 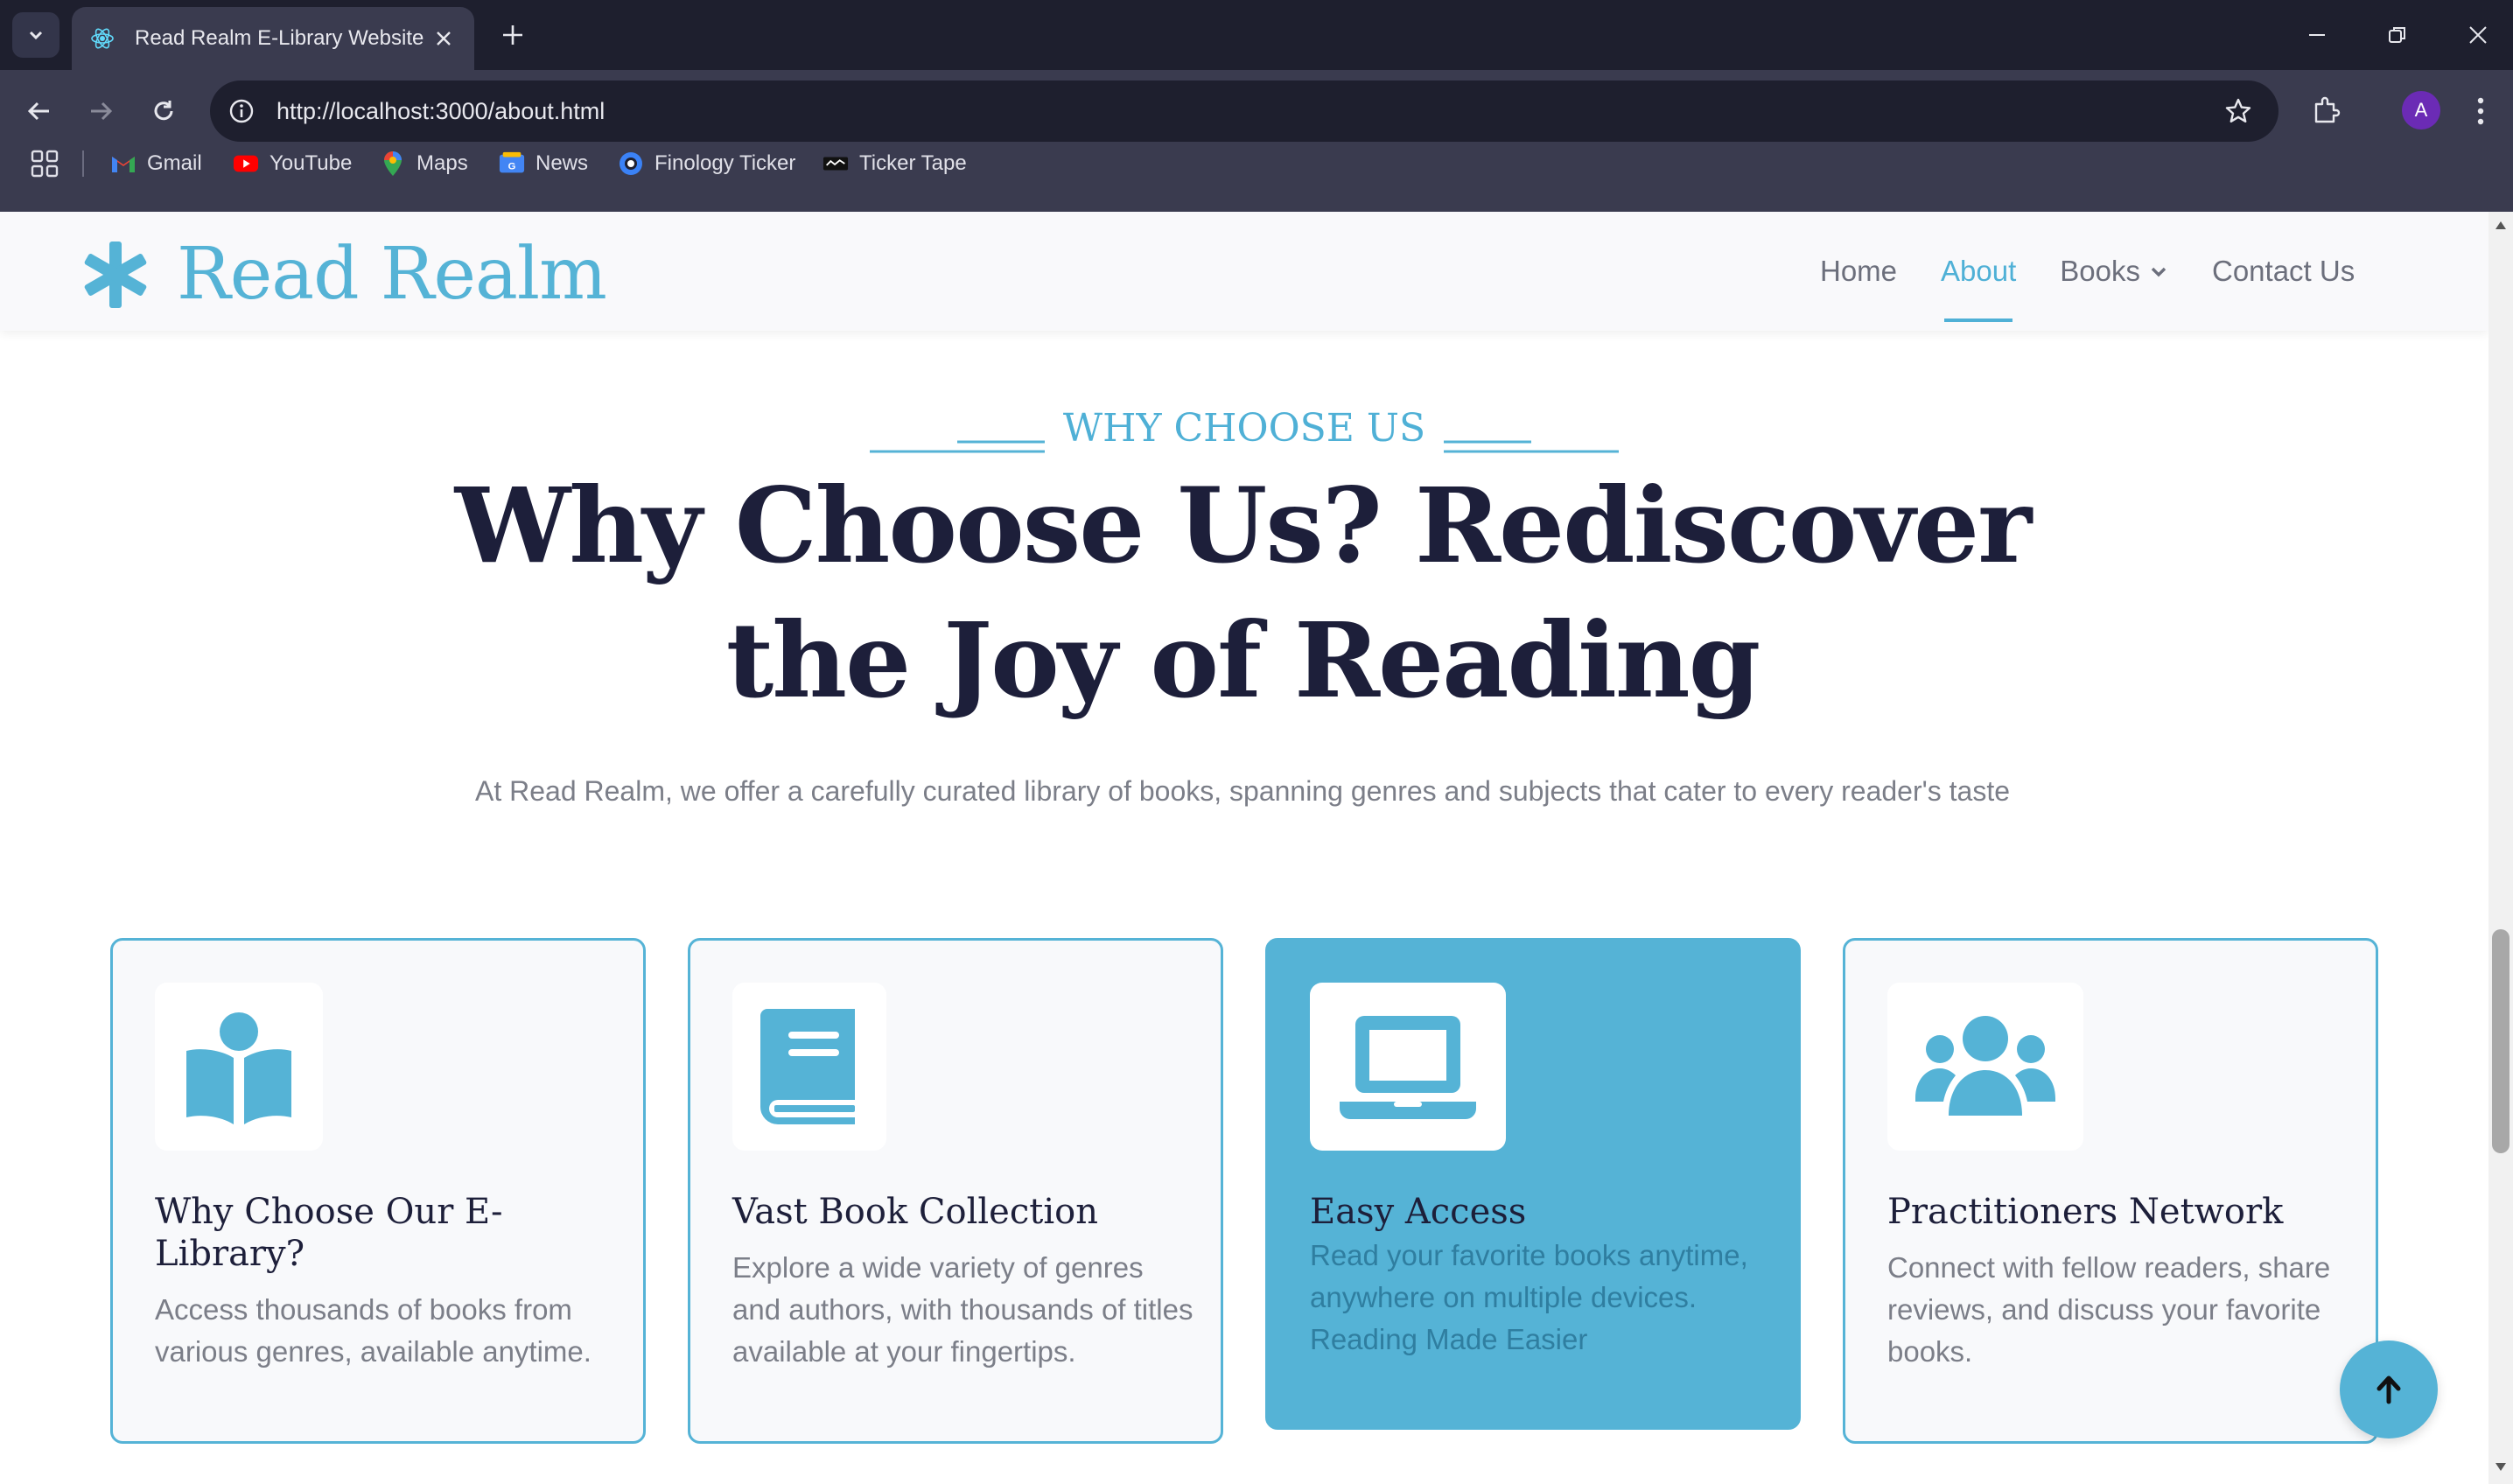 What do you see at coordinates (1248, 111) in the screenshot?
I see `url-text: http://localhost:3000/about.html` at bounding box center [1248, 111].